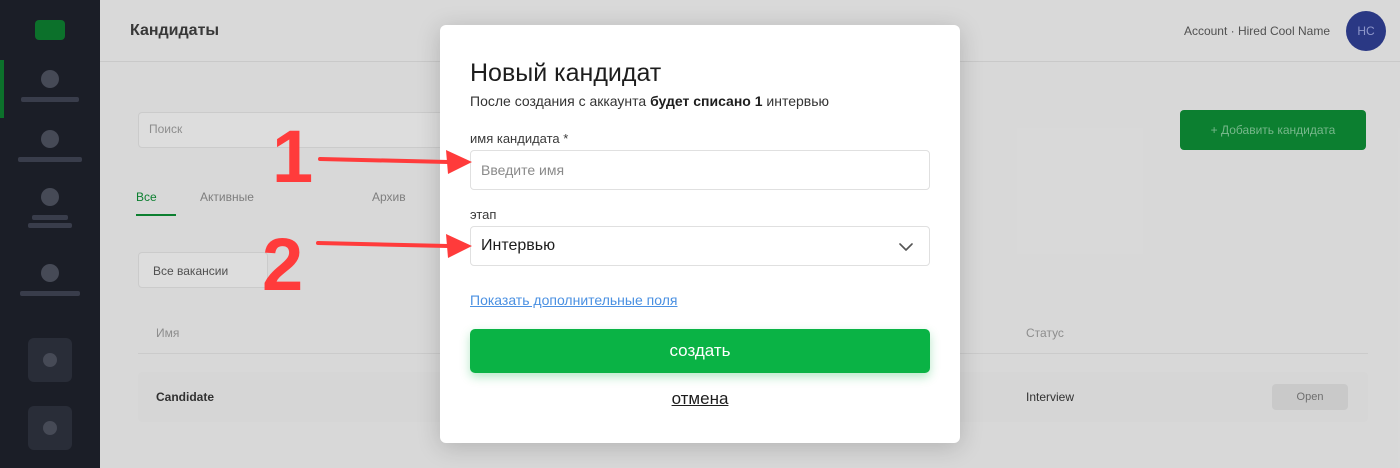  What do you see at coordinates (700, 170) in the screenshot?
I see `candidate-name-input` at bounding box center [700, 170].